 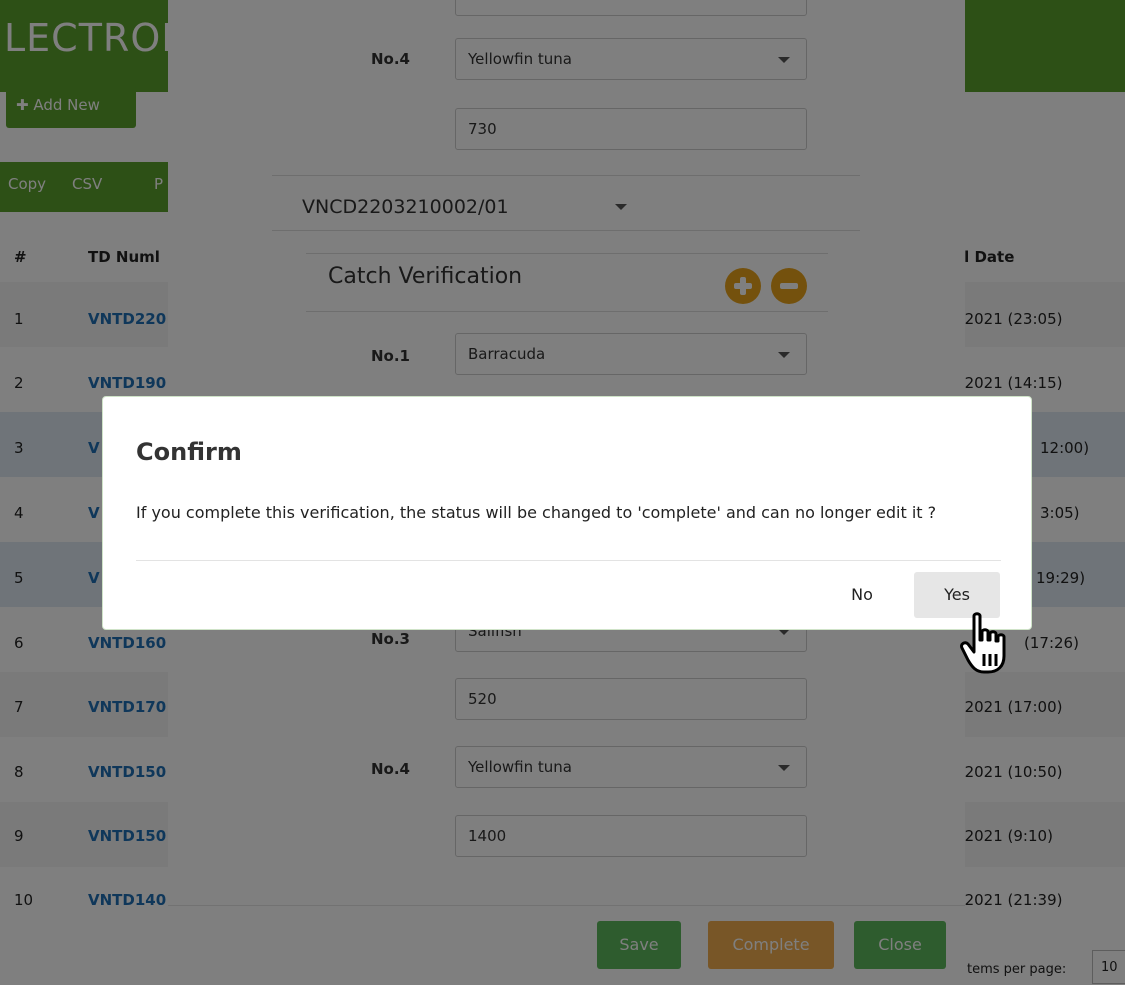 I want to click on confirm-title: Confirm, so click(x=189, y=452).